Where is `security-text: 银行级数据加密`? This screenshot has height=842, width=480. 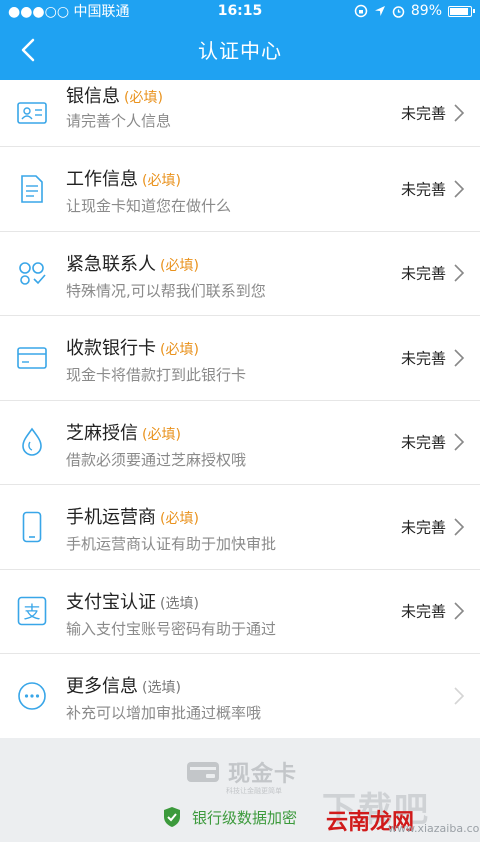 security-text: 银行级数据加密 is located at coordinates (245, 817).